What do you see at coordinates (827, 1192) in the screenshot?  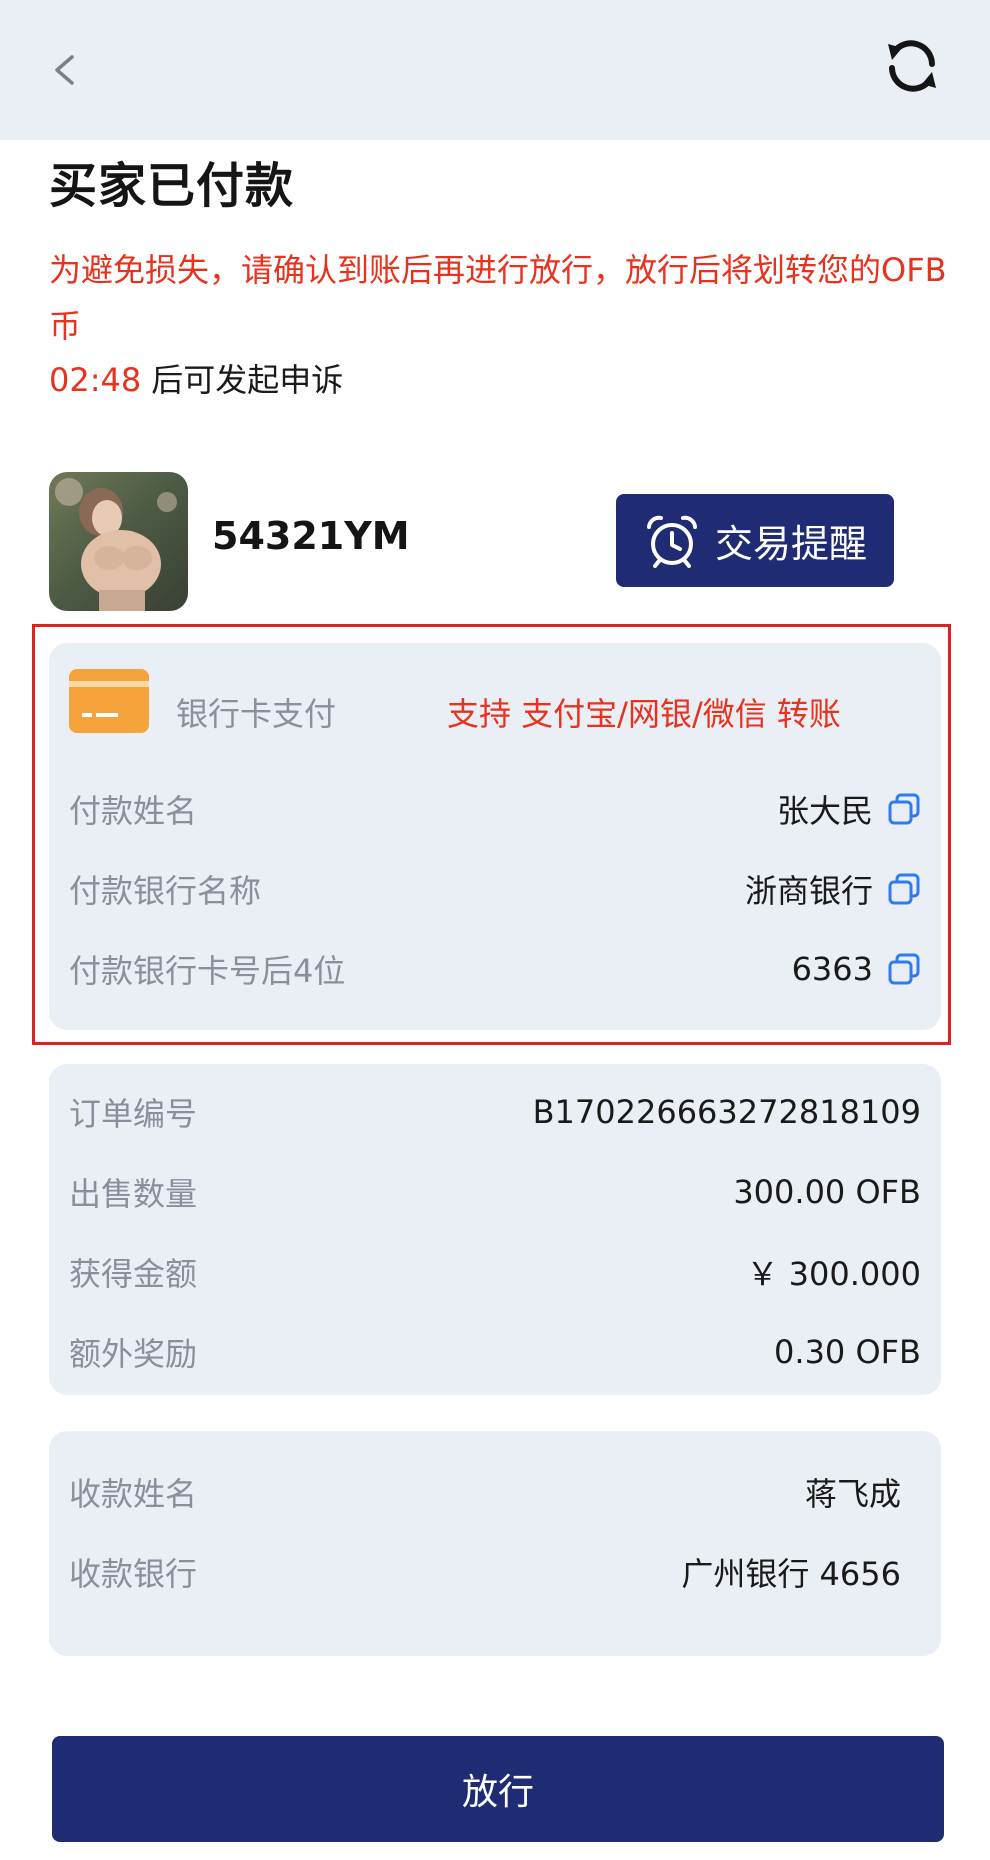 I see `row-value: 300.00 OFB` at bounding box center [827, 1192].